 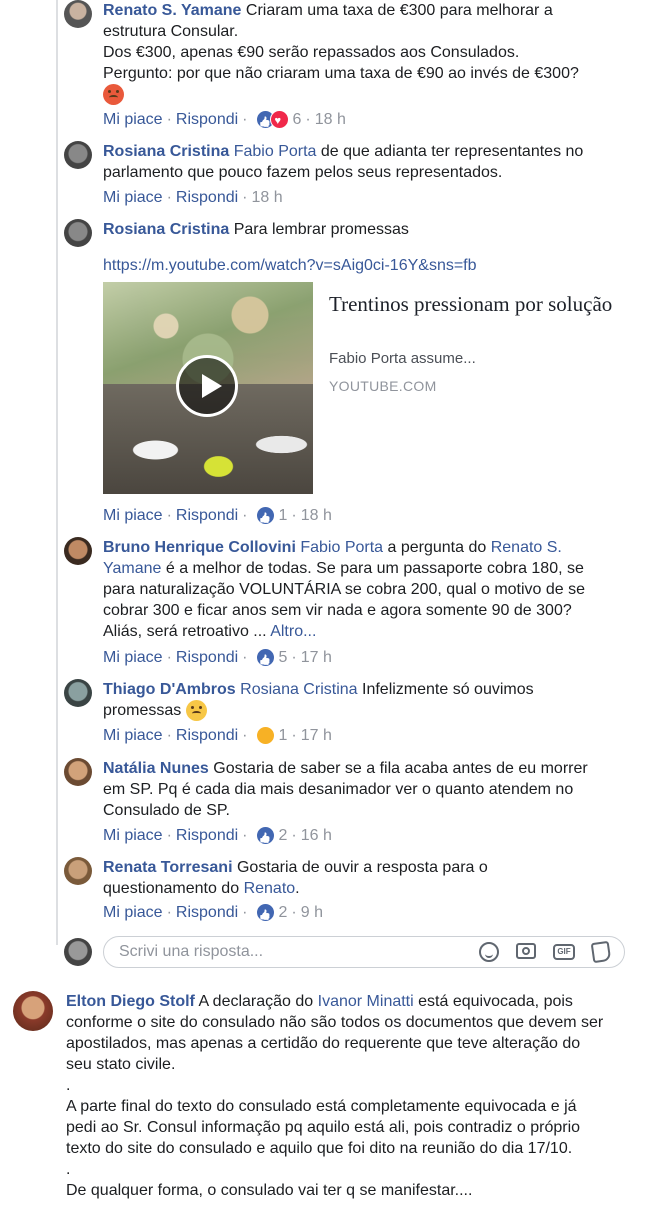 What do you see at coordinates (172, 10) in the screenshot?
I see `author-name: Renato S. Yamane` at bounding box center [172, 10].